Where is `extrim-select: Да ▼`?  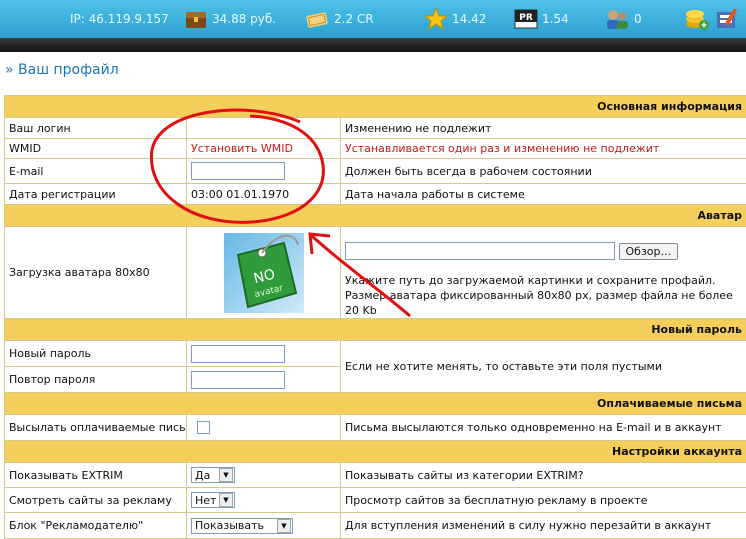
extrim-select: Да ▼ is located at coordinates (213, 475).